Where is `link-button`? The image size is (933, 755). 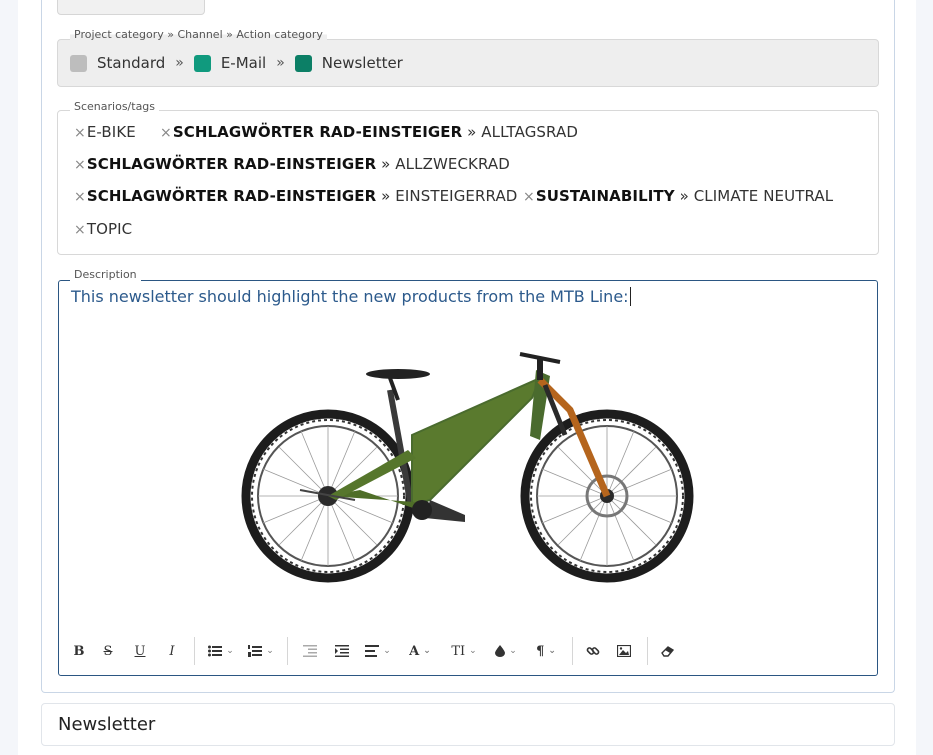 link-button is located at coordinates (593, 651).